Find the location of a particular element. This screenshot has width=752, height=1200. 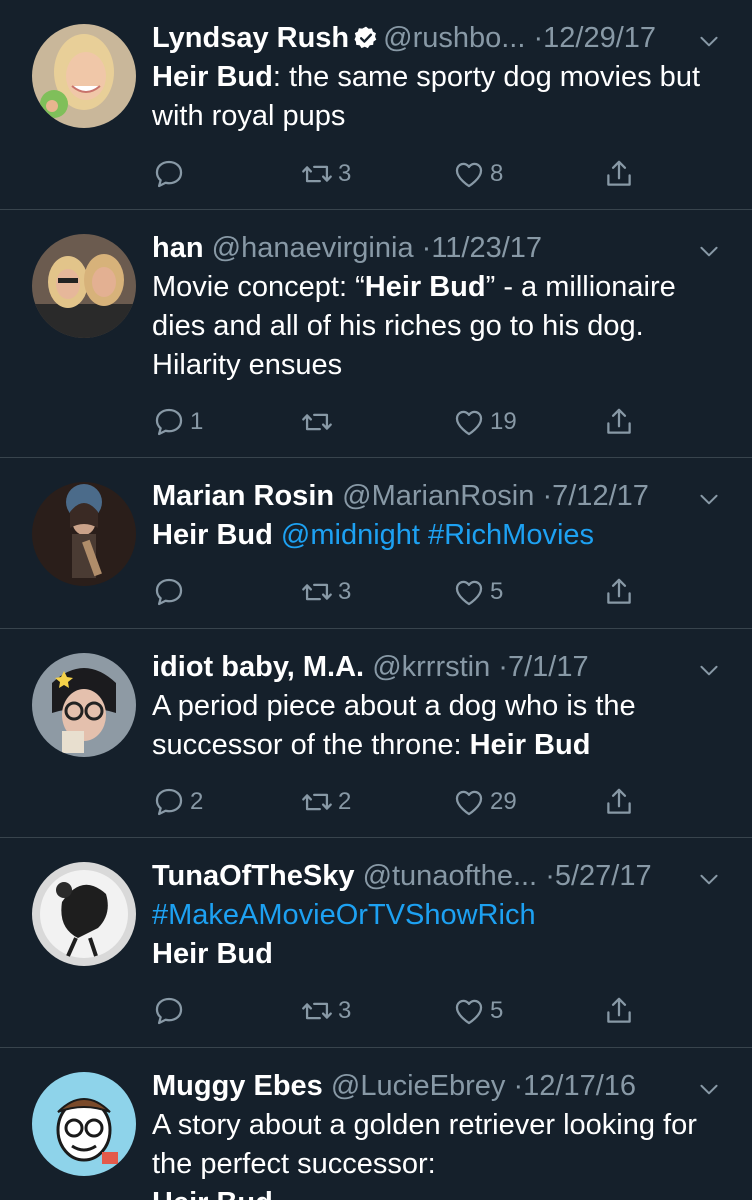

author-name: Muggy Ebes is located at coordinates (237, 1086).